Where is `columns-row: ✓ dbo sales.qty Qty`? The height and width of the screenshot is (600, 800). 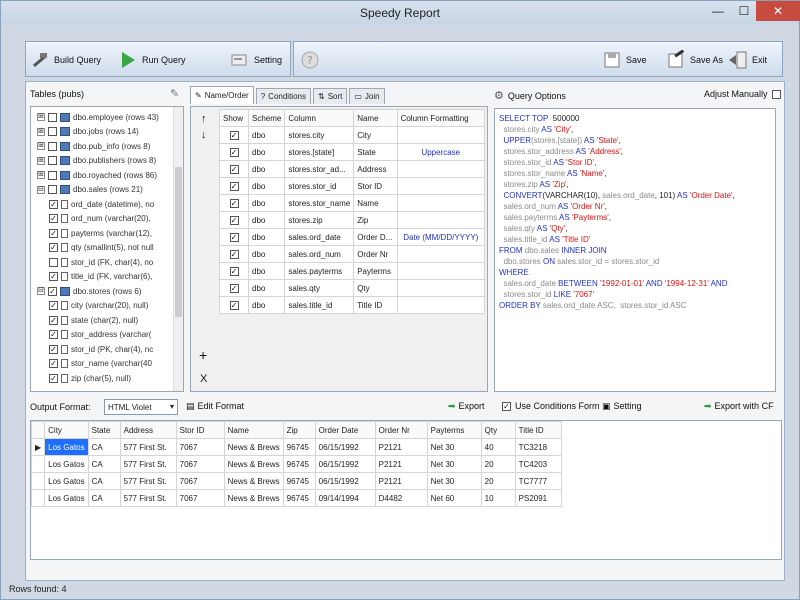
columns-row: ✓ dbo sales.qty Qty is located at coordinates (352, 288).